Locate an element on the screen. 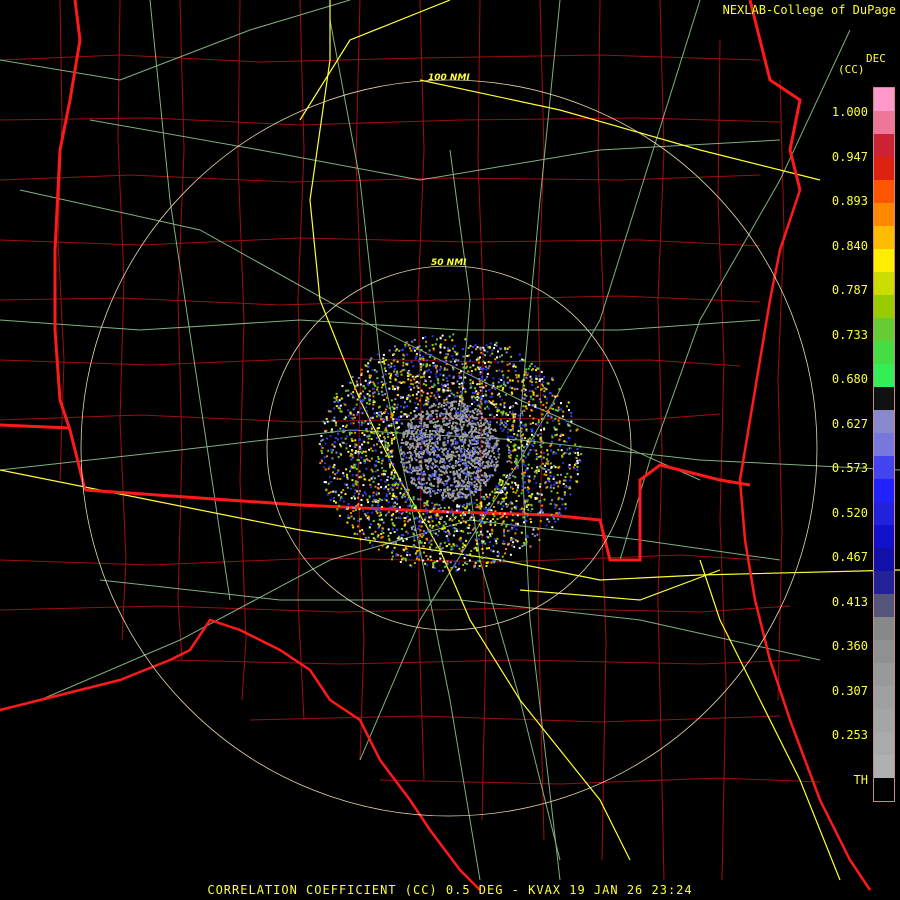 The image size is (900, 900). scale-tick-label: 0.893 is located at coordinates (849, 201).